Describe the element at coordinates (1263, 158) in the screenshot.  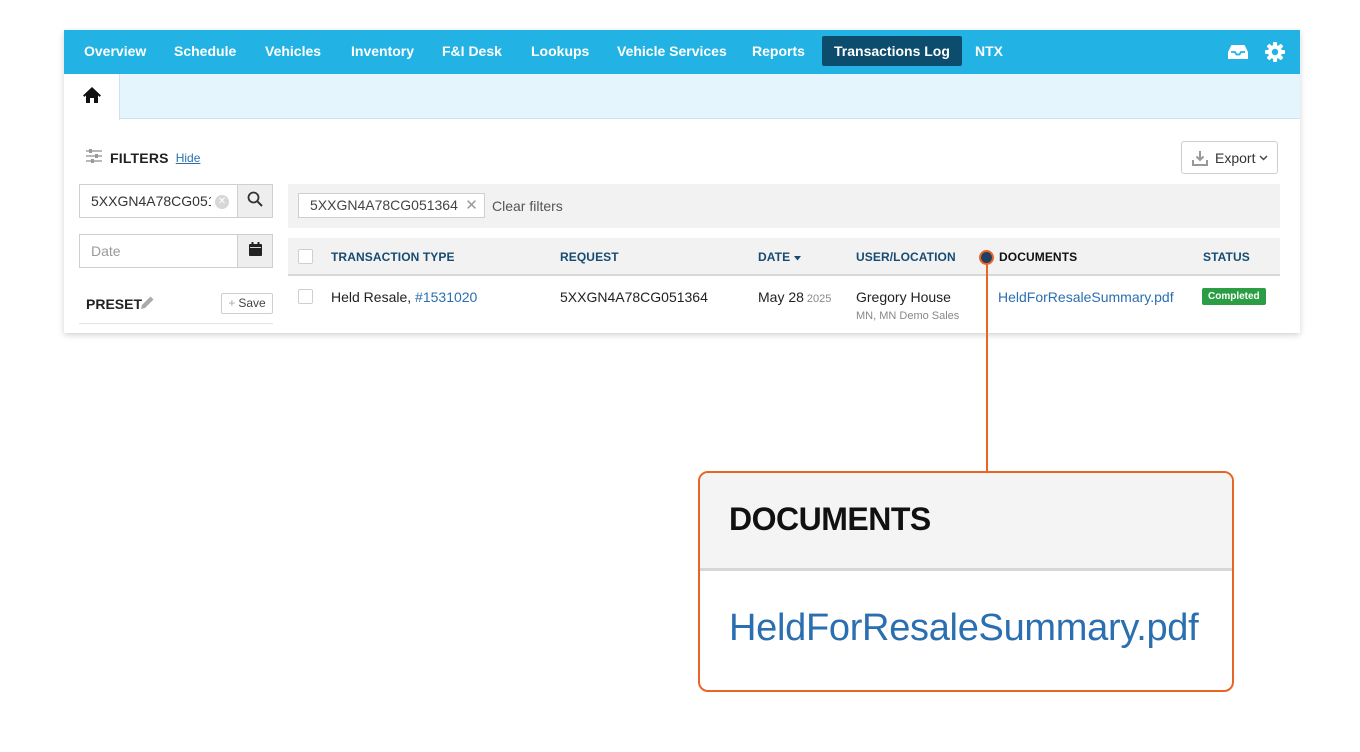
I see `chevron-down-icon` at that location.